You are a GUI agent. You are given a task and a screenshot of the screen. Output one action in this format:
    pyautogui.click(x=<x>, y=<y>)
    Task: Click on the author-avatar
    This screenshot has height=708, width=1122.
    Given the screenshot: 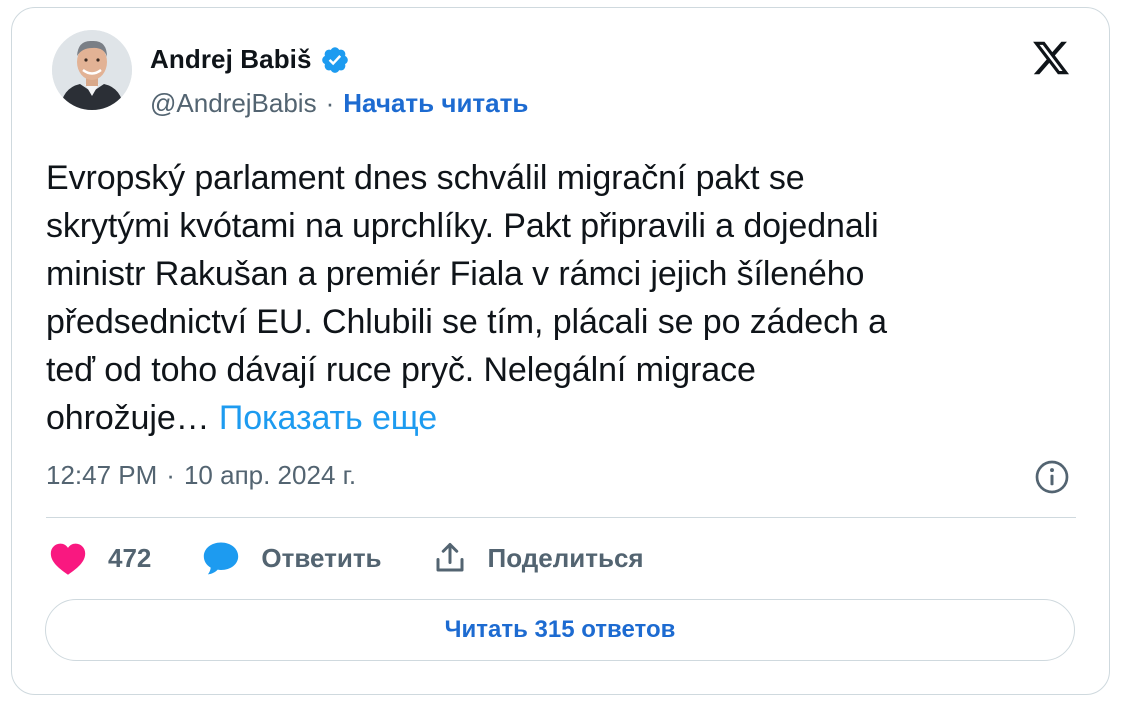 What is the action you would take?
    pyautogui.click(x=92, y=70)
    